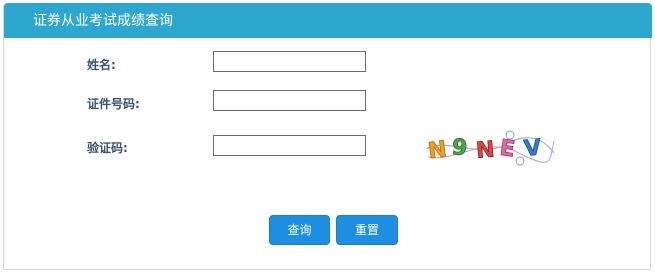 Image resolution: width=655 pixels, height=276 pixels. What do you see at coordinates (107, 148) in the screenshot?
I see `captcha-label: 验证码:` at bounding box center [107, 148].